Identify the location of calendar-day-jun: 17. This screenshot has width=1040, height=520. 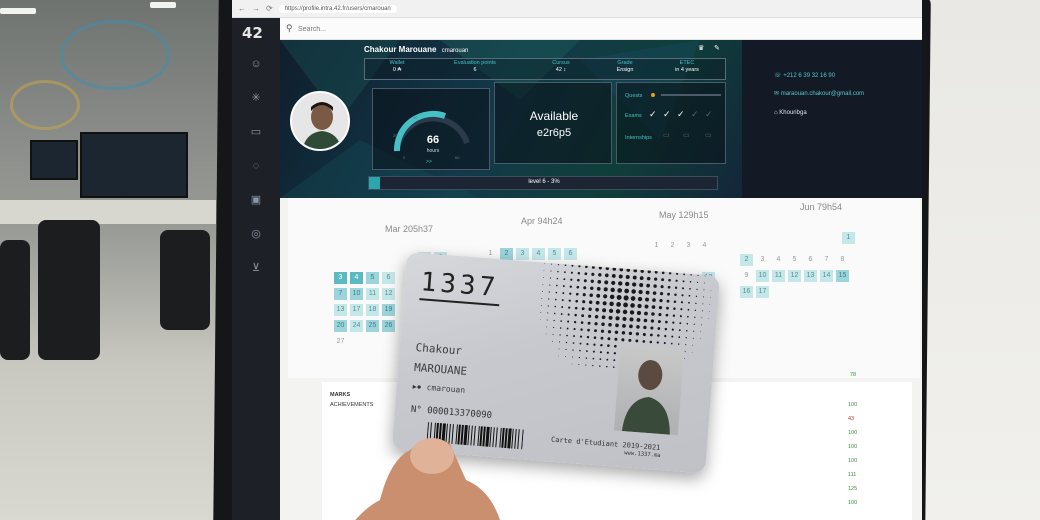
(762, 292).